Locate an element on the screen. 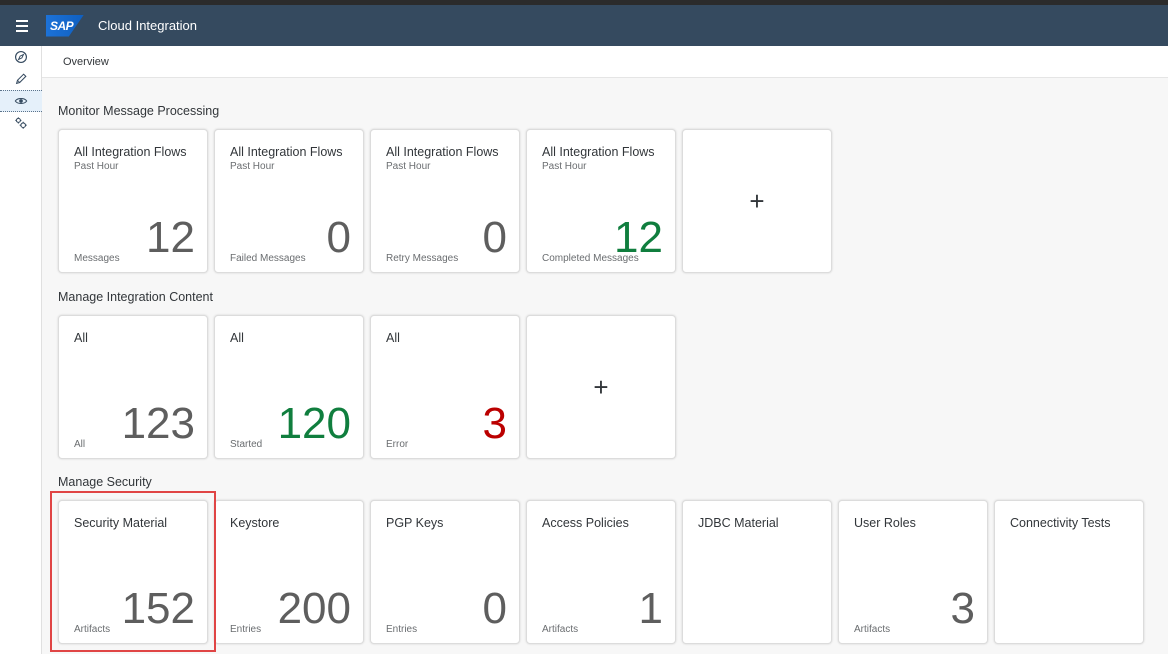 The height and width of the screenshot is (654, 1168). tile-jdbc-material: JDBC Material is located at coordinates (757, 572).